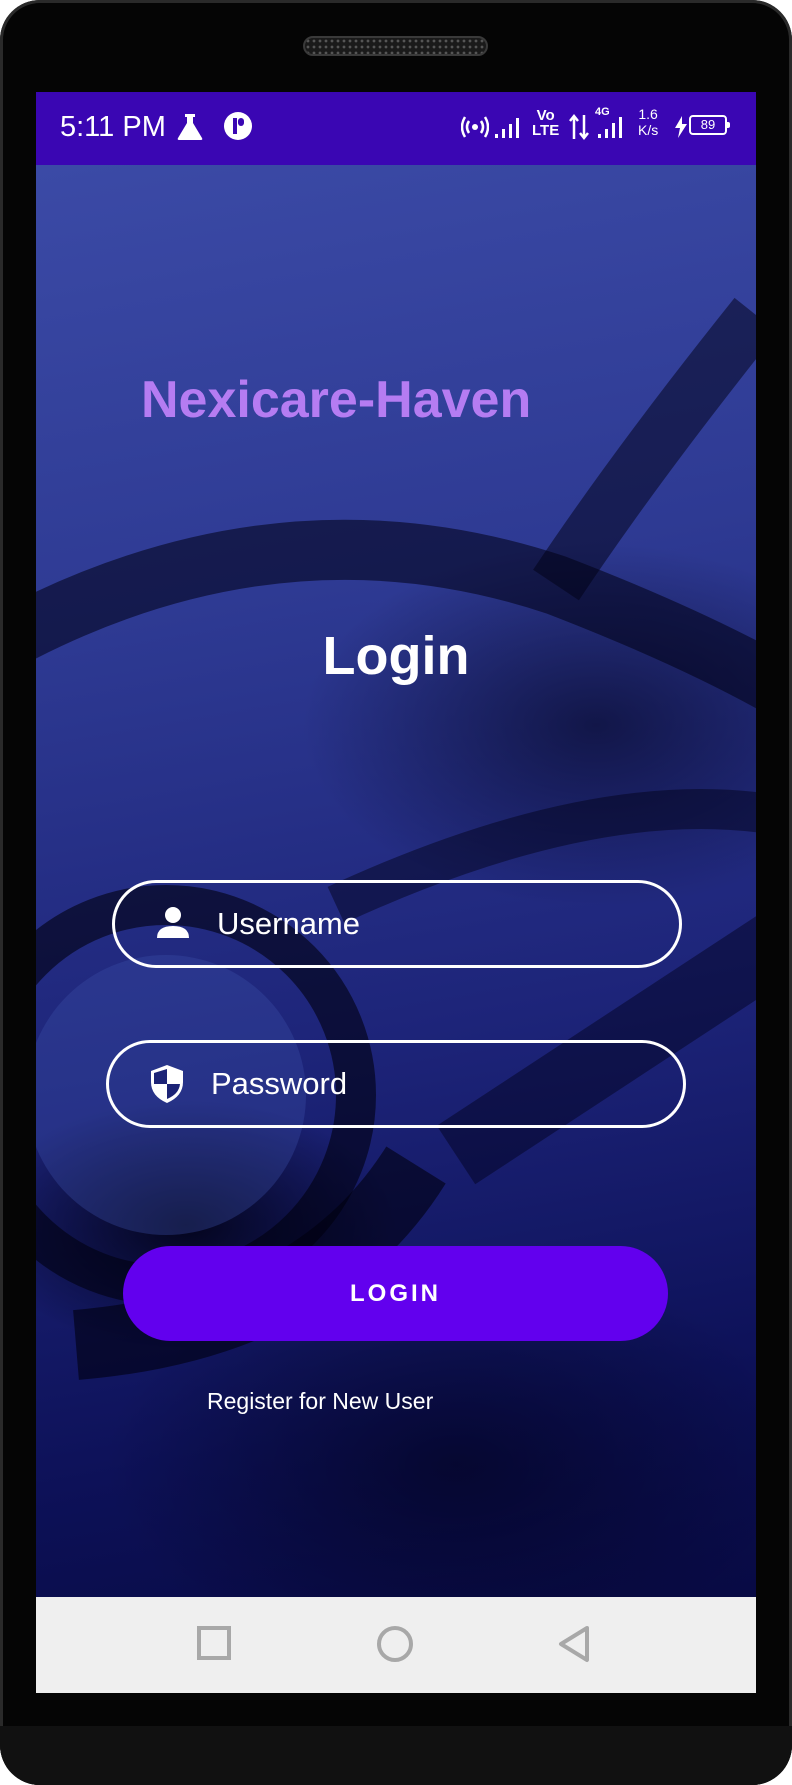 The image size is (792, 1785). What do you see at coordinates (648, 130) in the screenshot?
I see `speed-unit: K/s` at bounding box center [648, 130].